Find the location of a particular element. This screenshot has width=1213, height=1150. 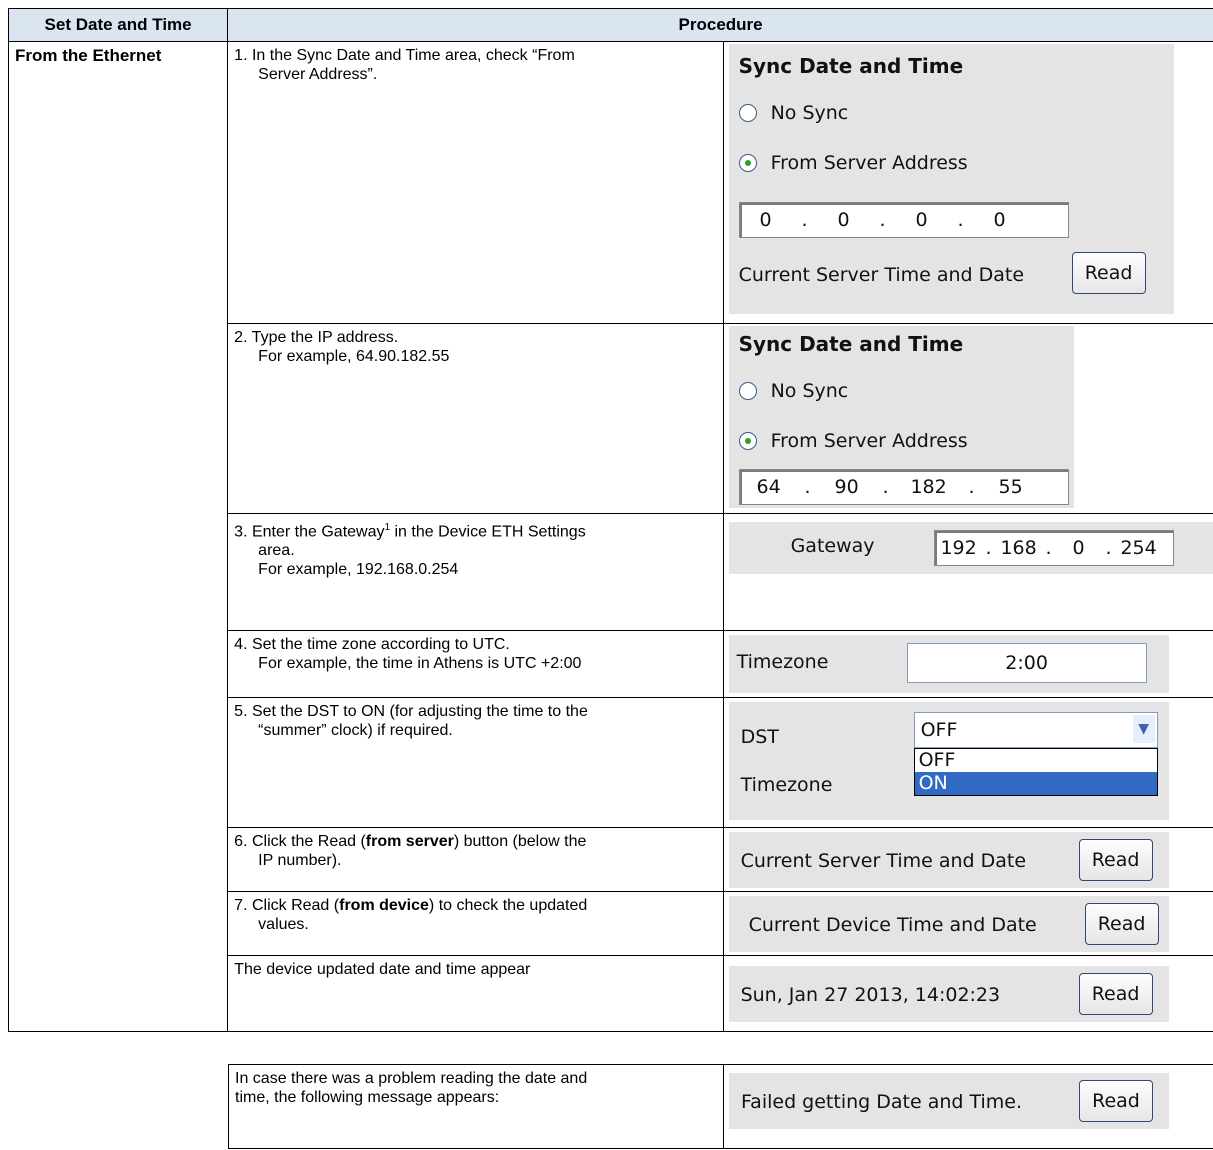

footer-text-cont: time, the following message appears: is located at coordinates (367, 1097).